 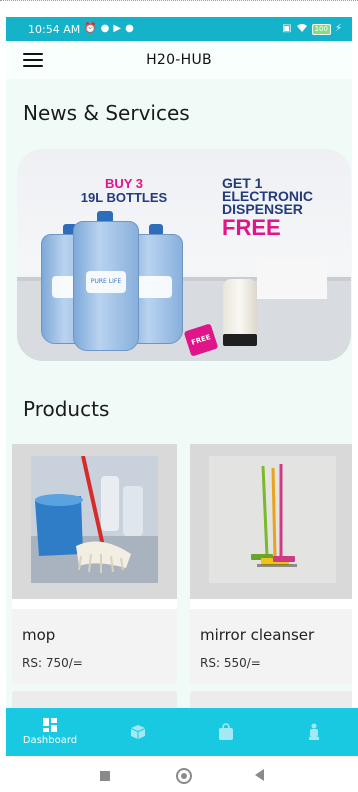 I want to click on shopping-bag-icon, so click(x=226, y=731).